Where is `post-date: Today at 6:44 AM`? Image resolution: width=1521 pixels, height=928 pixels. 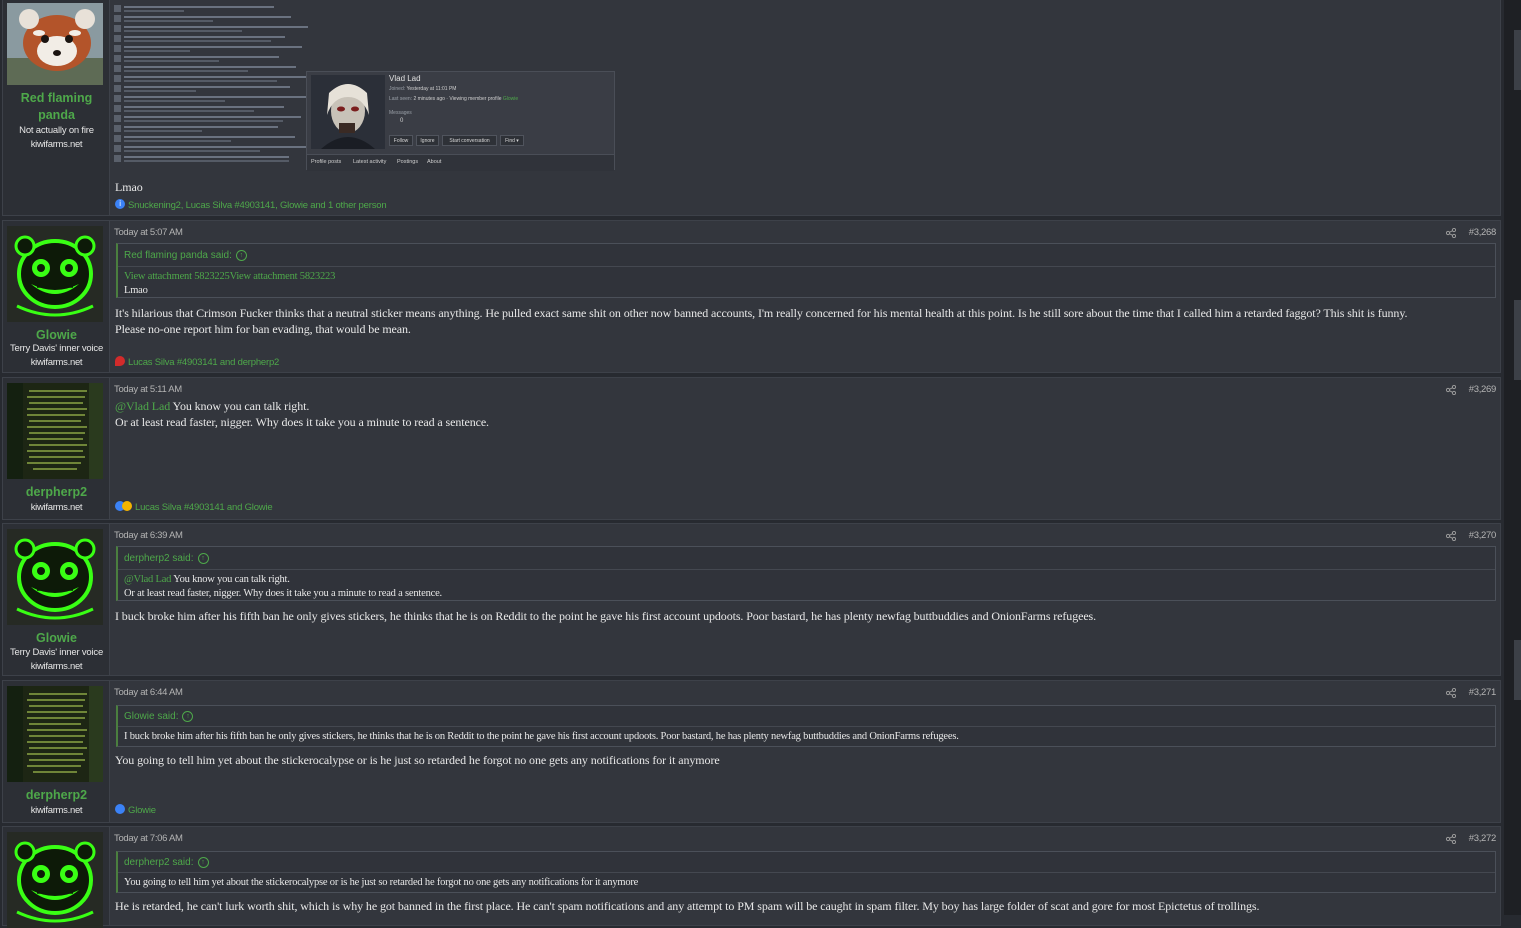
post-date: Today at 6:44 AM is located at coordinates (148, 692).